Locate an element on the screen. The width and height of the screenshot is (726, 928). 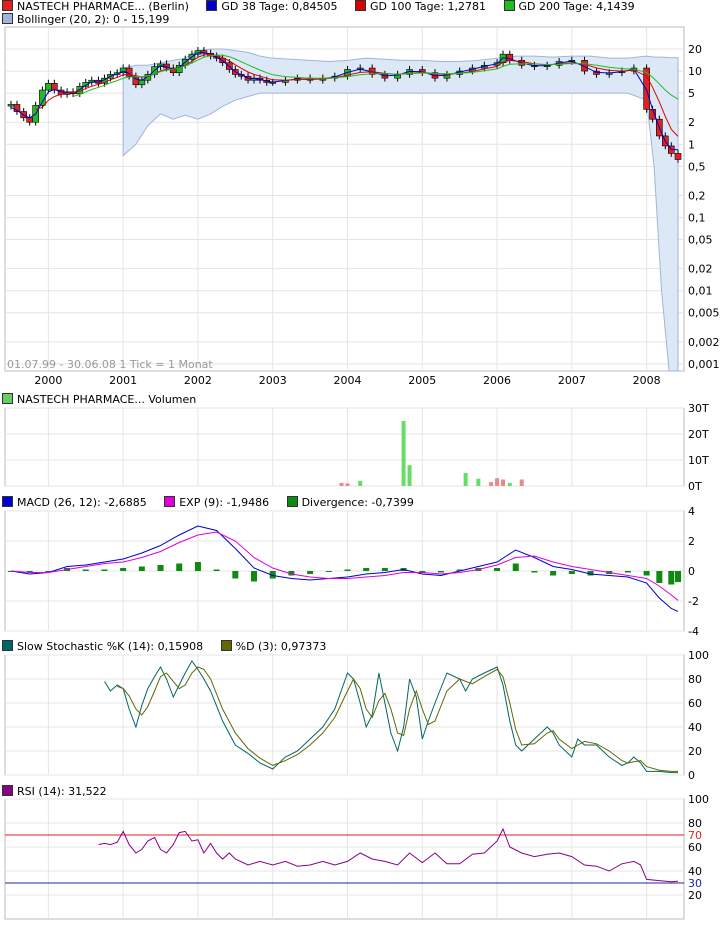
x-axis-year-label: 2003 is located at coordinates (273, 380).